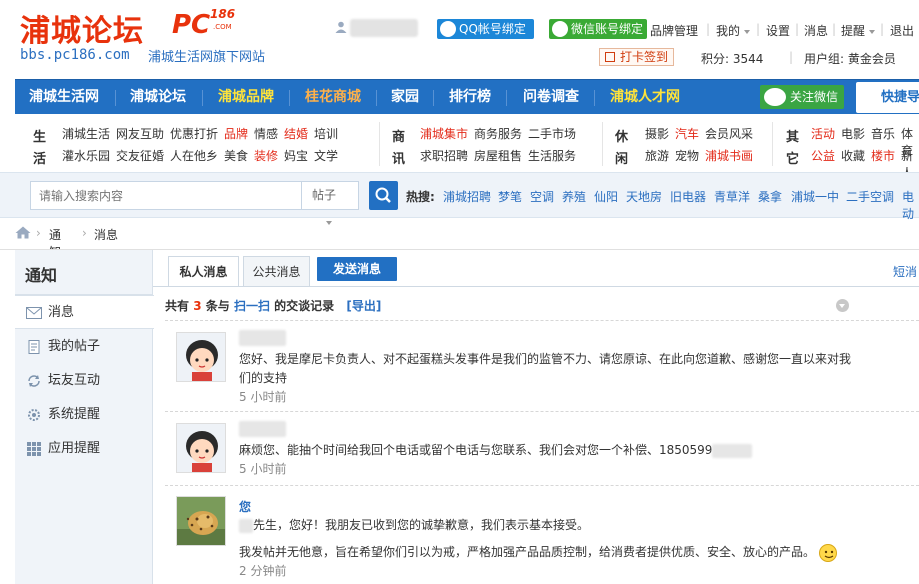 Image resolution: width=919 pixels, height=584 pixels. I want to click on category-link: 灌水乐园, so click(86, 155).